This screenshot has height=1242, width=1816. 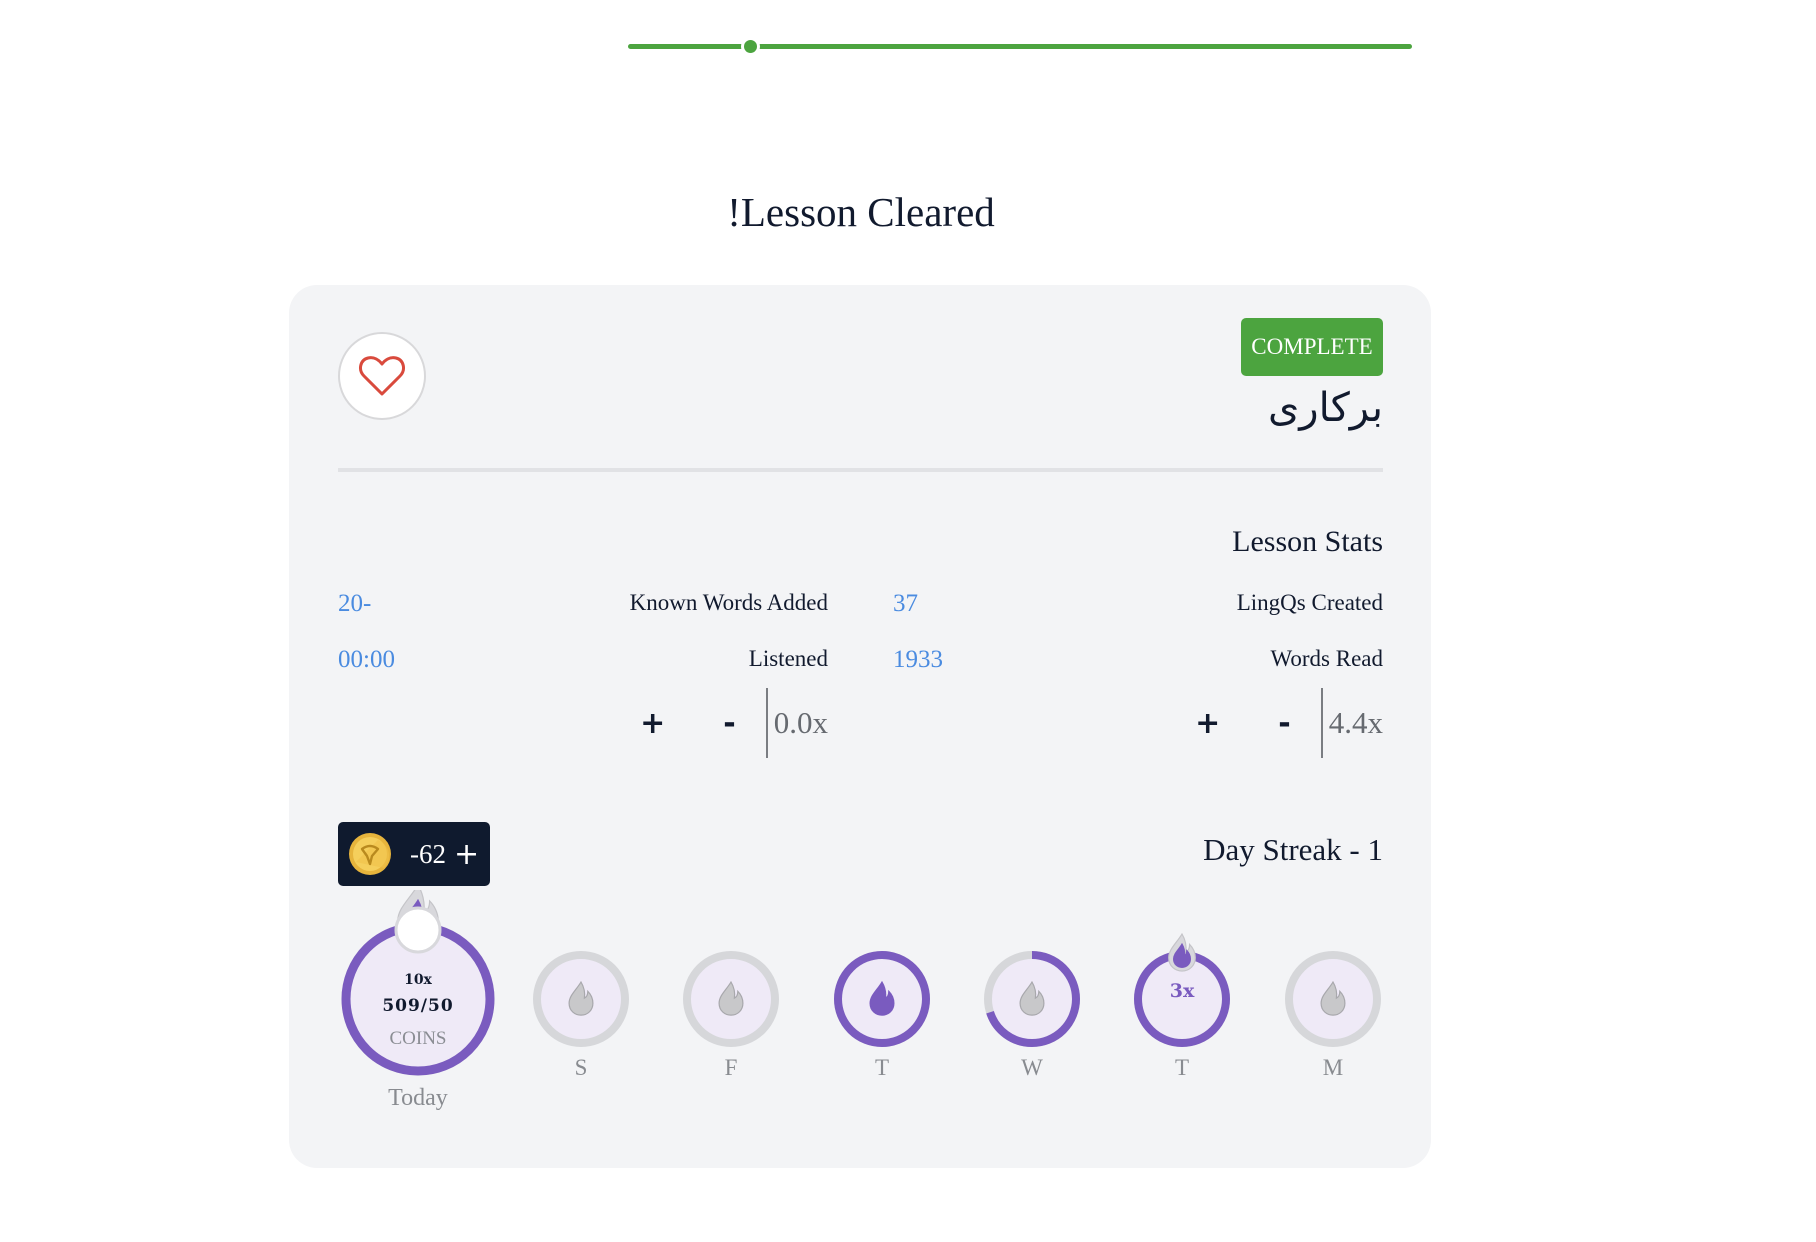 I want to click on listening-speed-control: + - 0.0x, so click(x=734, y=723).